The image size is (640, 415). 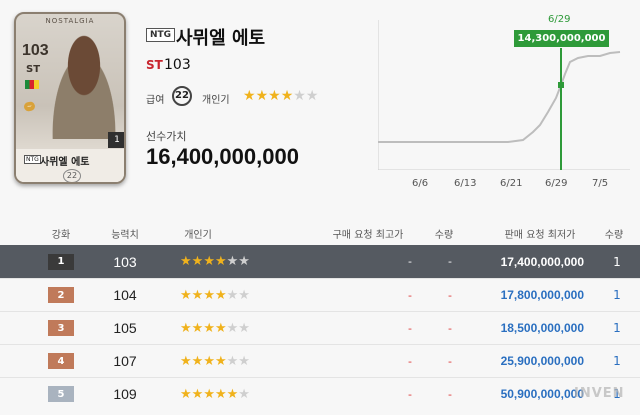 I want to click on player-name: 사뮈엘 에토, so click(x=221, y=38).